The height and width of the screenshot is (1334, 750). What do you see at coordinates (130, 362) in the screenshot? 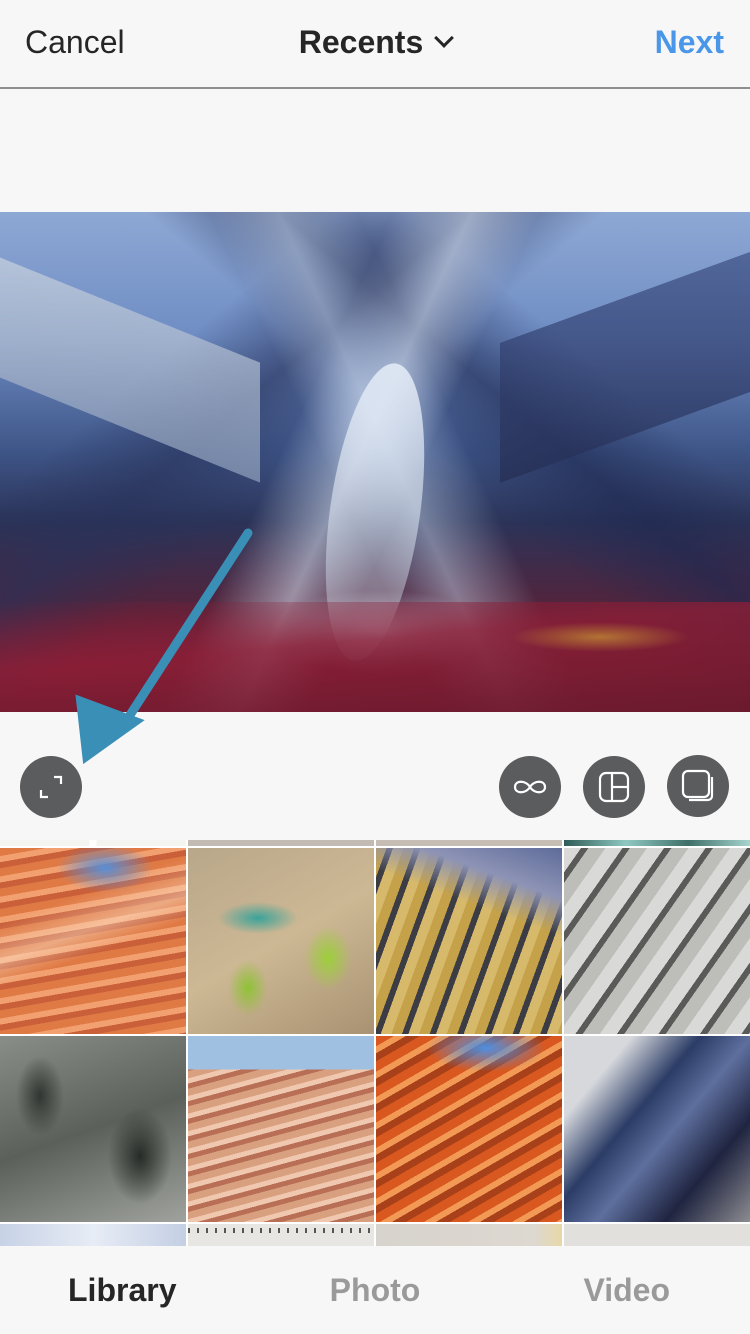
I see `preview-ridge-left` at bounding box center [130, 362].